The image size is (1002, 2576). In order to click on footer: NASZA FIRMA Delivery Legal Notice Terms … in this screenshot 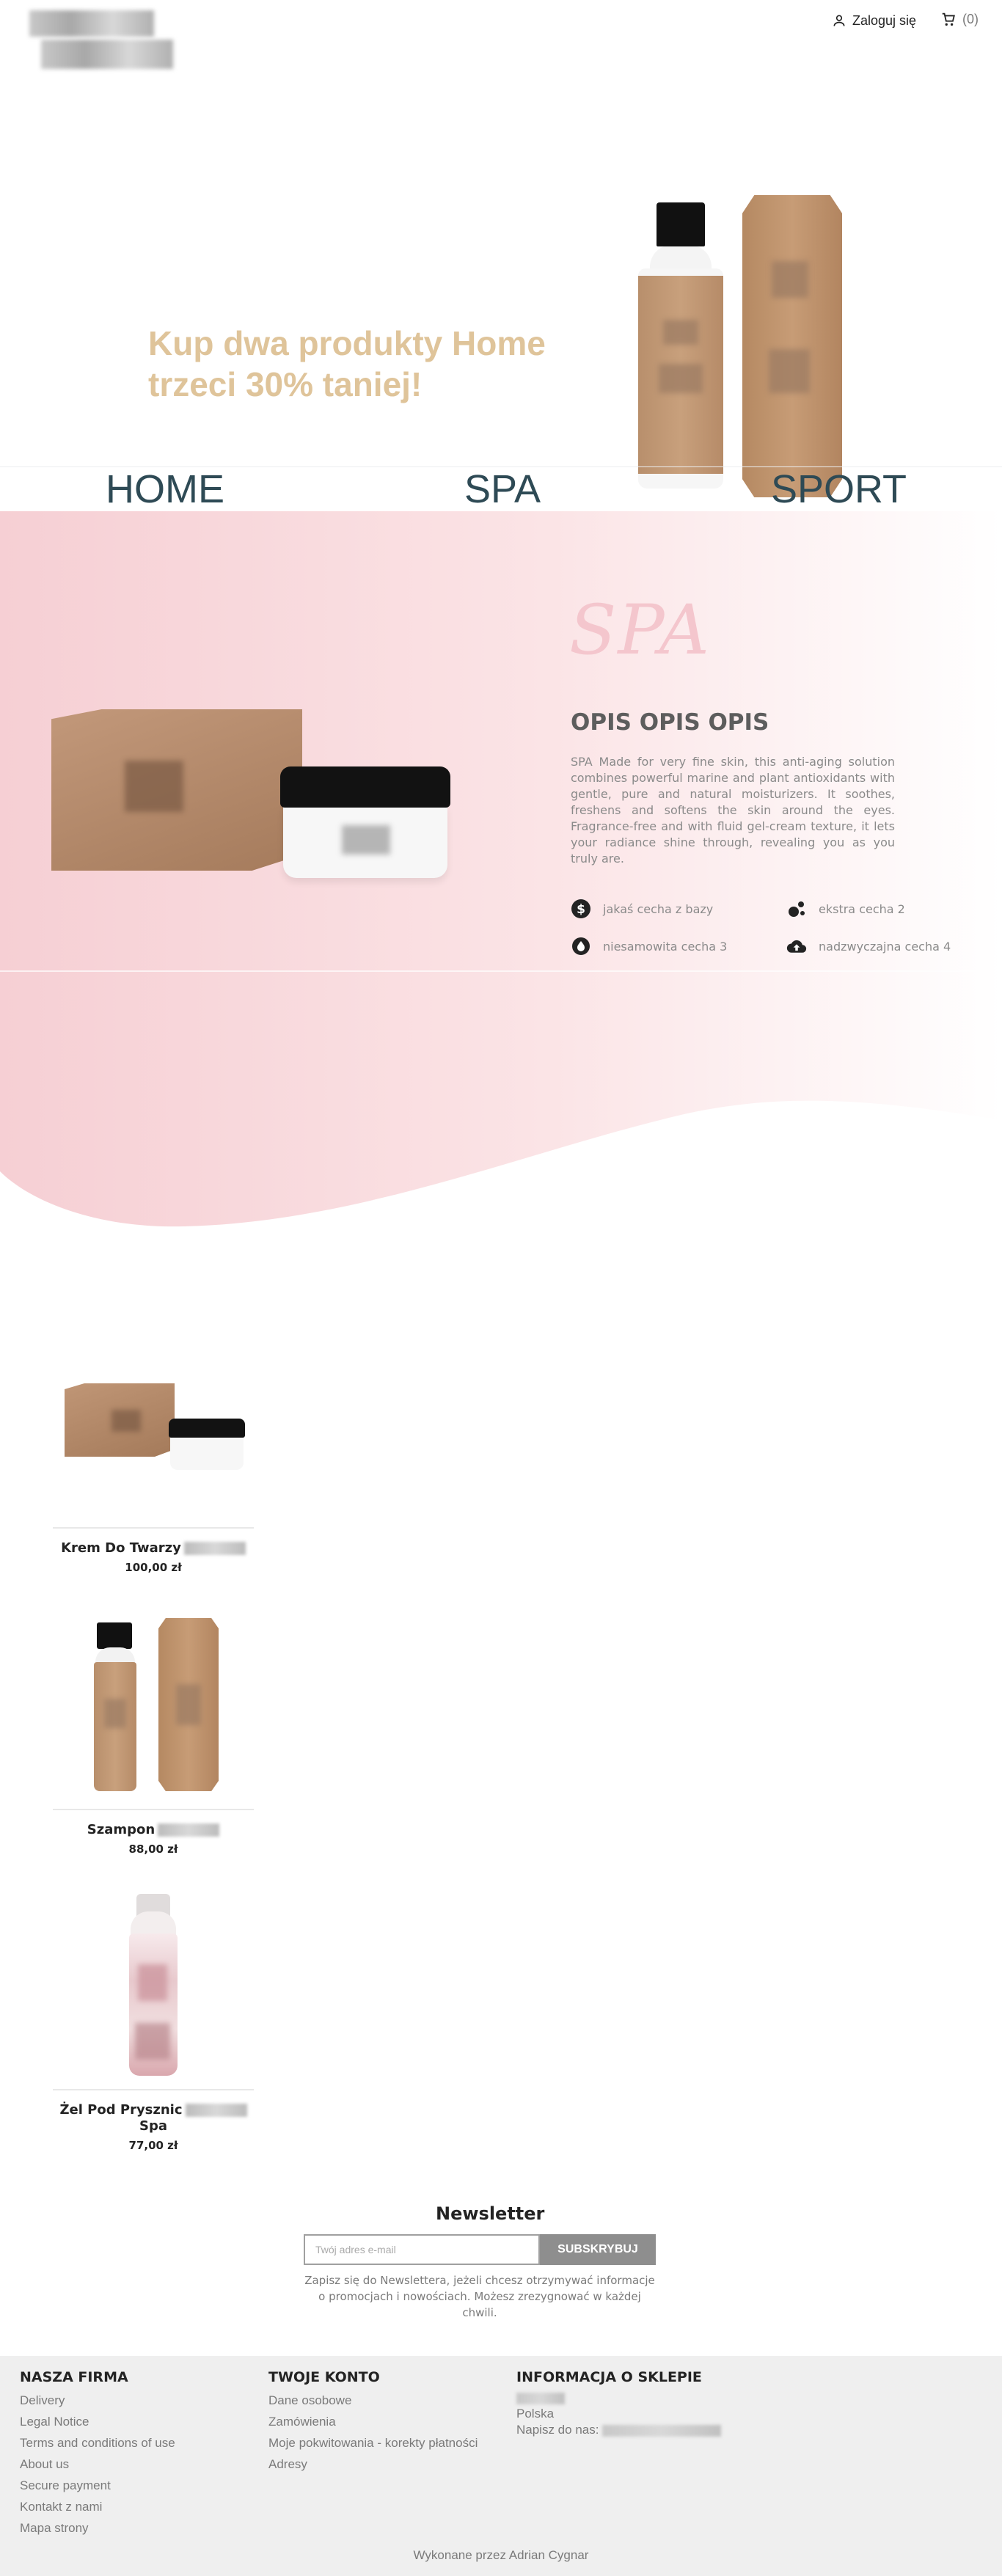, I will do `click(501, 2466)`.